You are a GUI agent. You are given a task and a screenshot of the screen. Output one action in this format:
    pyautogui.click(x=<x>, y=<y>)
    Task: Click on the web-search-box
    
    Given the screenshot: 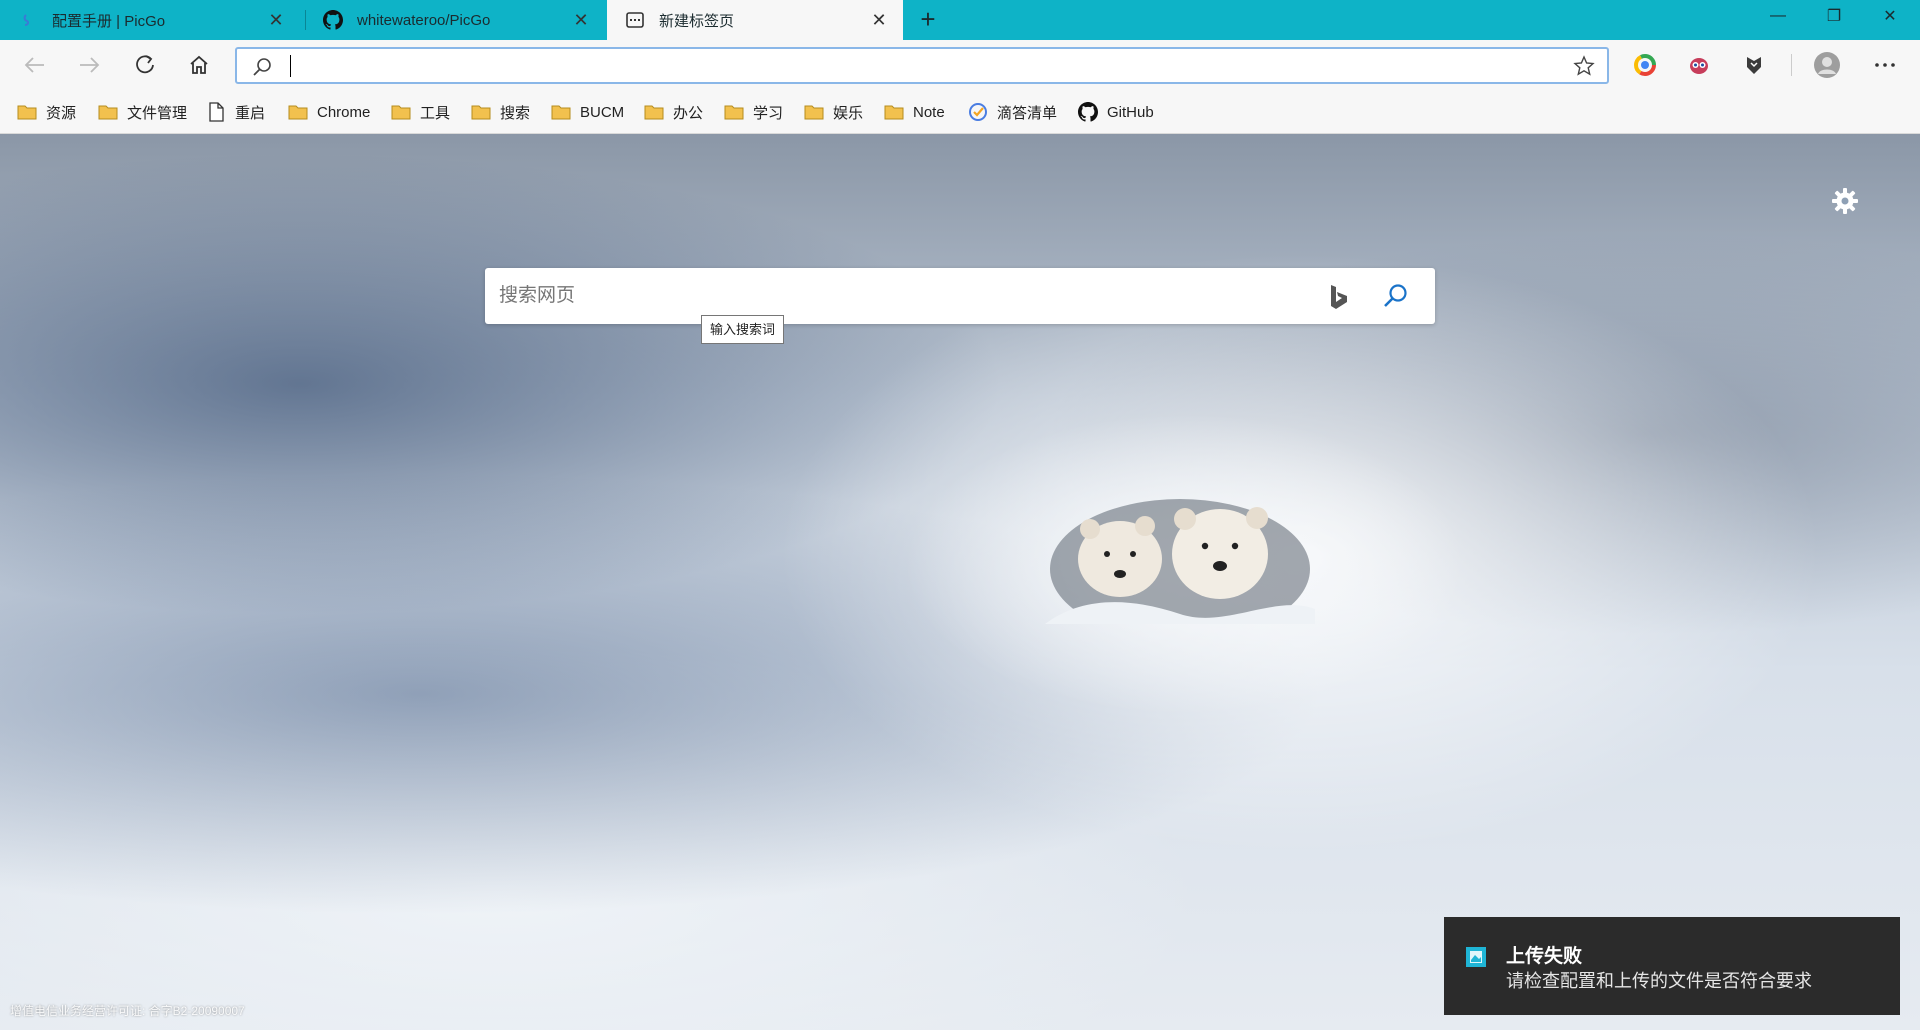 What is the action you would take?
    pyautogui.click(x=960, y=296)
    